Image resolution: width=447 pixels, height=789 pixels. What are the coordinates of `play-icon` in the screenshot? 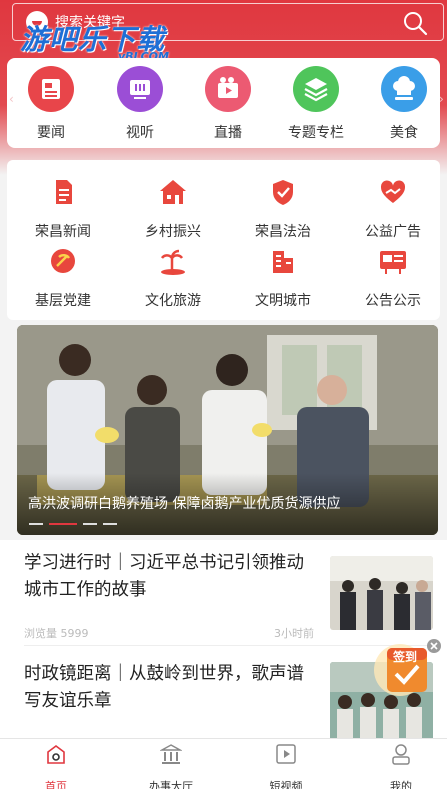 It's located at (286, 754).